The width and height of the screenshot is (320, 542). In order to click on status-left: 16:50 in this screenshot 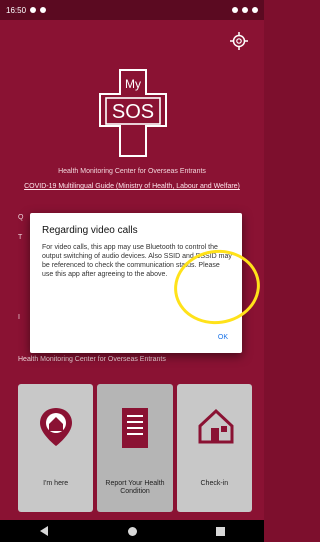, I will do `click(26, 10)`.